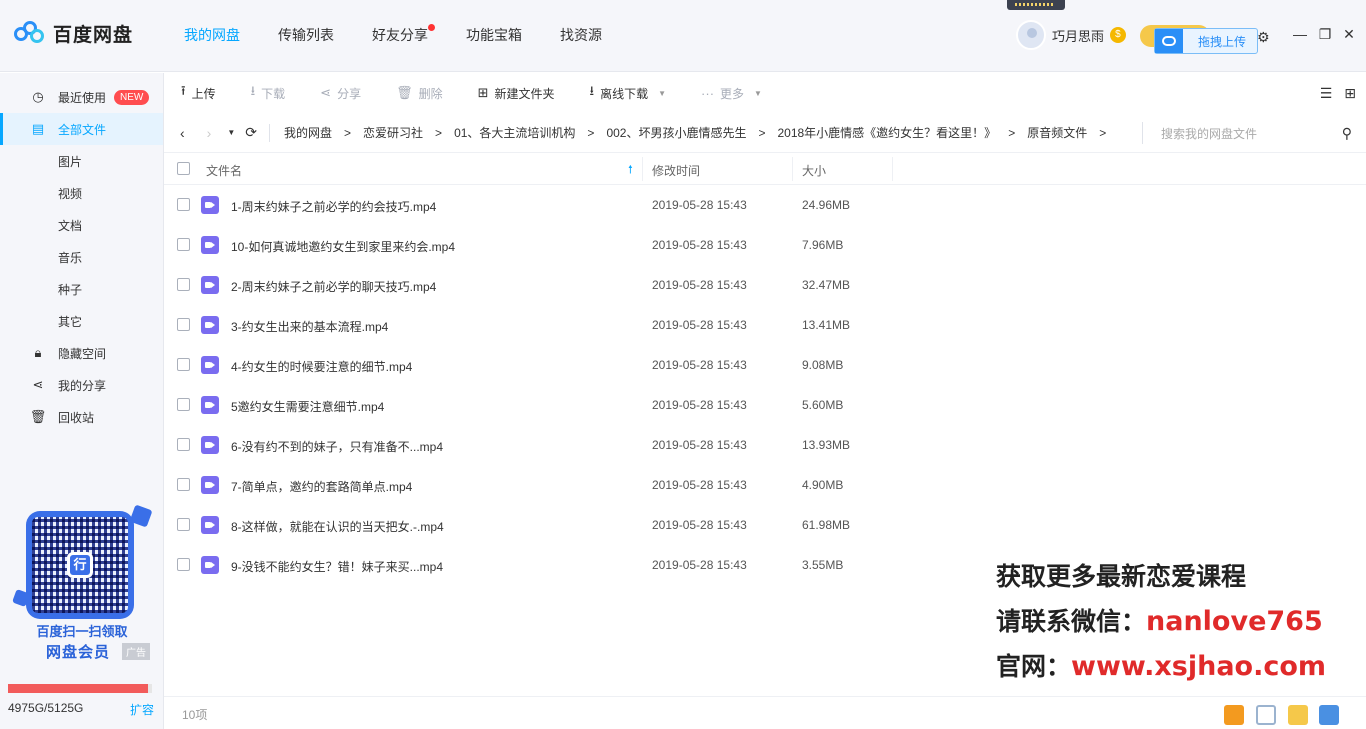 The width and height of the screenshot is (1366, 729). I want to click on search-input: 搜索我的网盘文件, so click(1251, 133).